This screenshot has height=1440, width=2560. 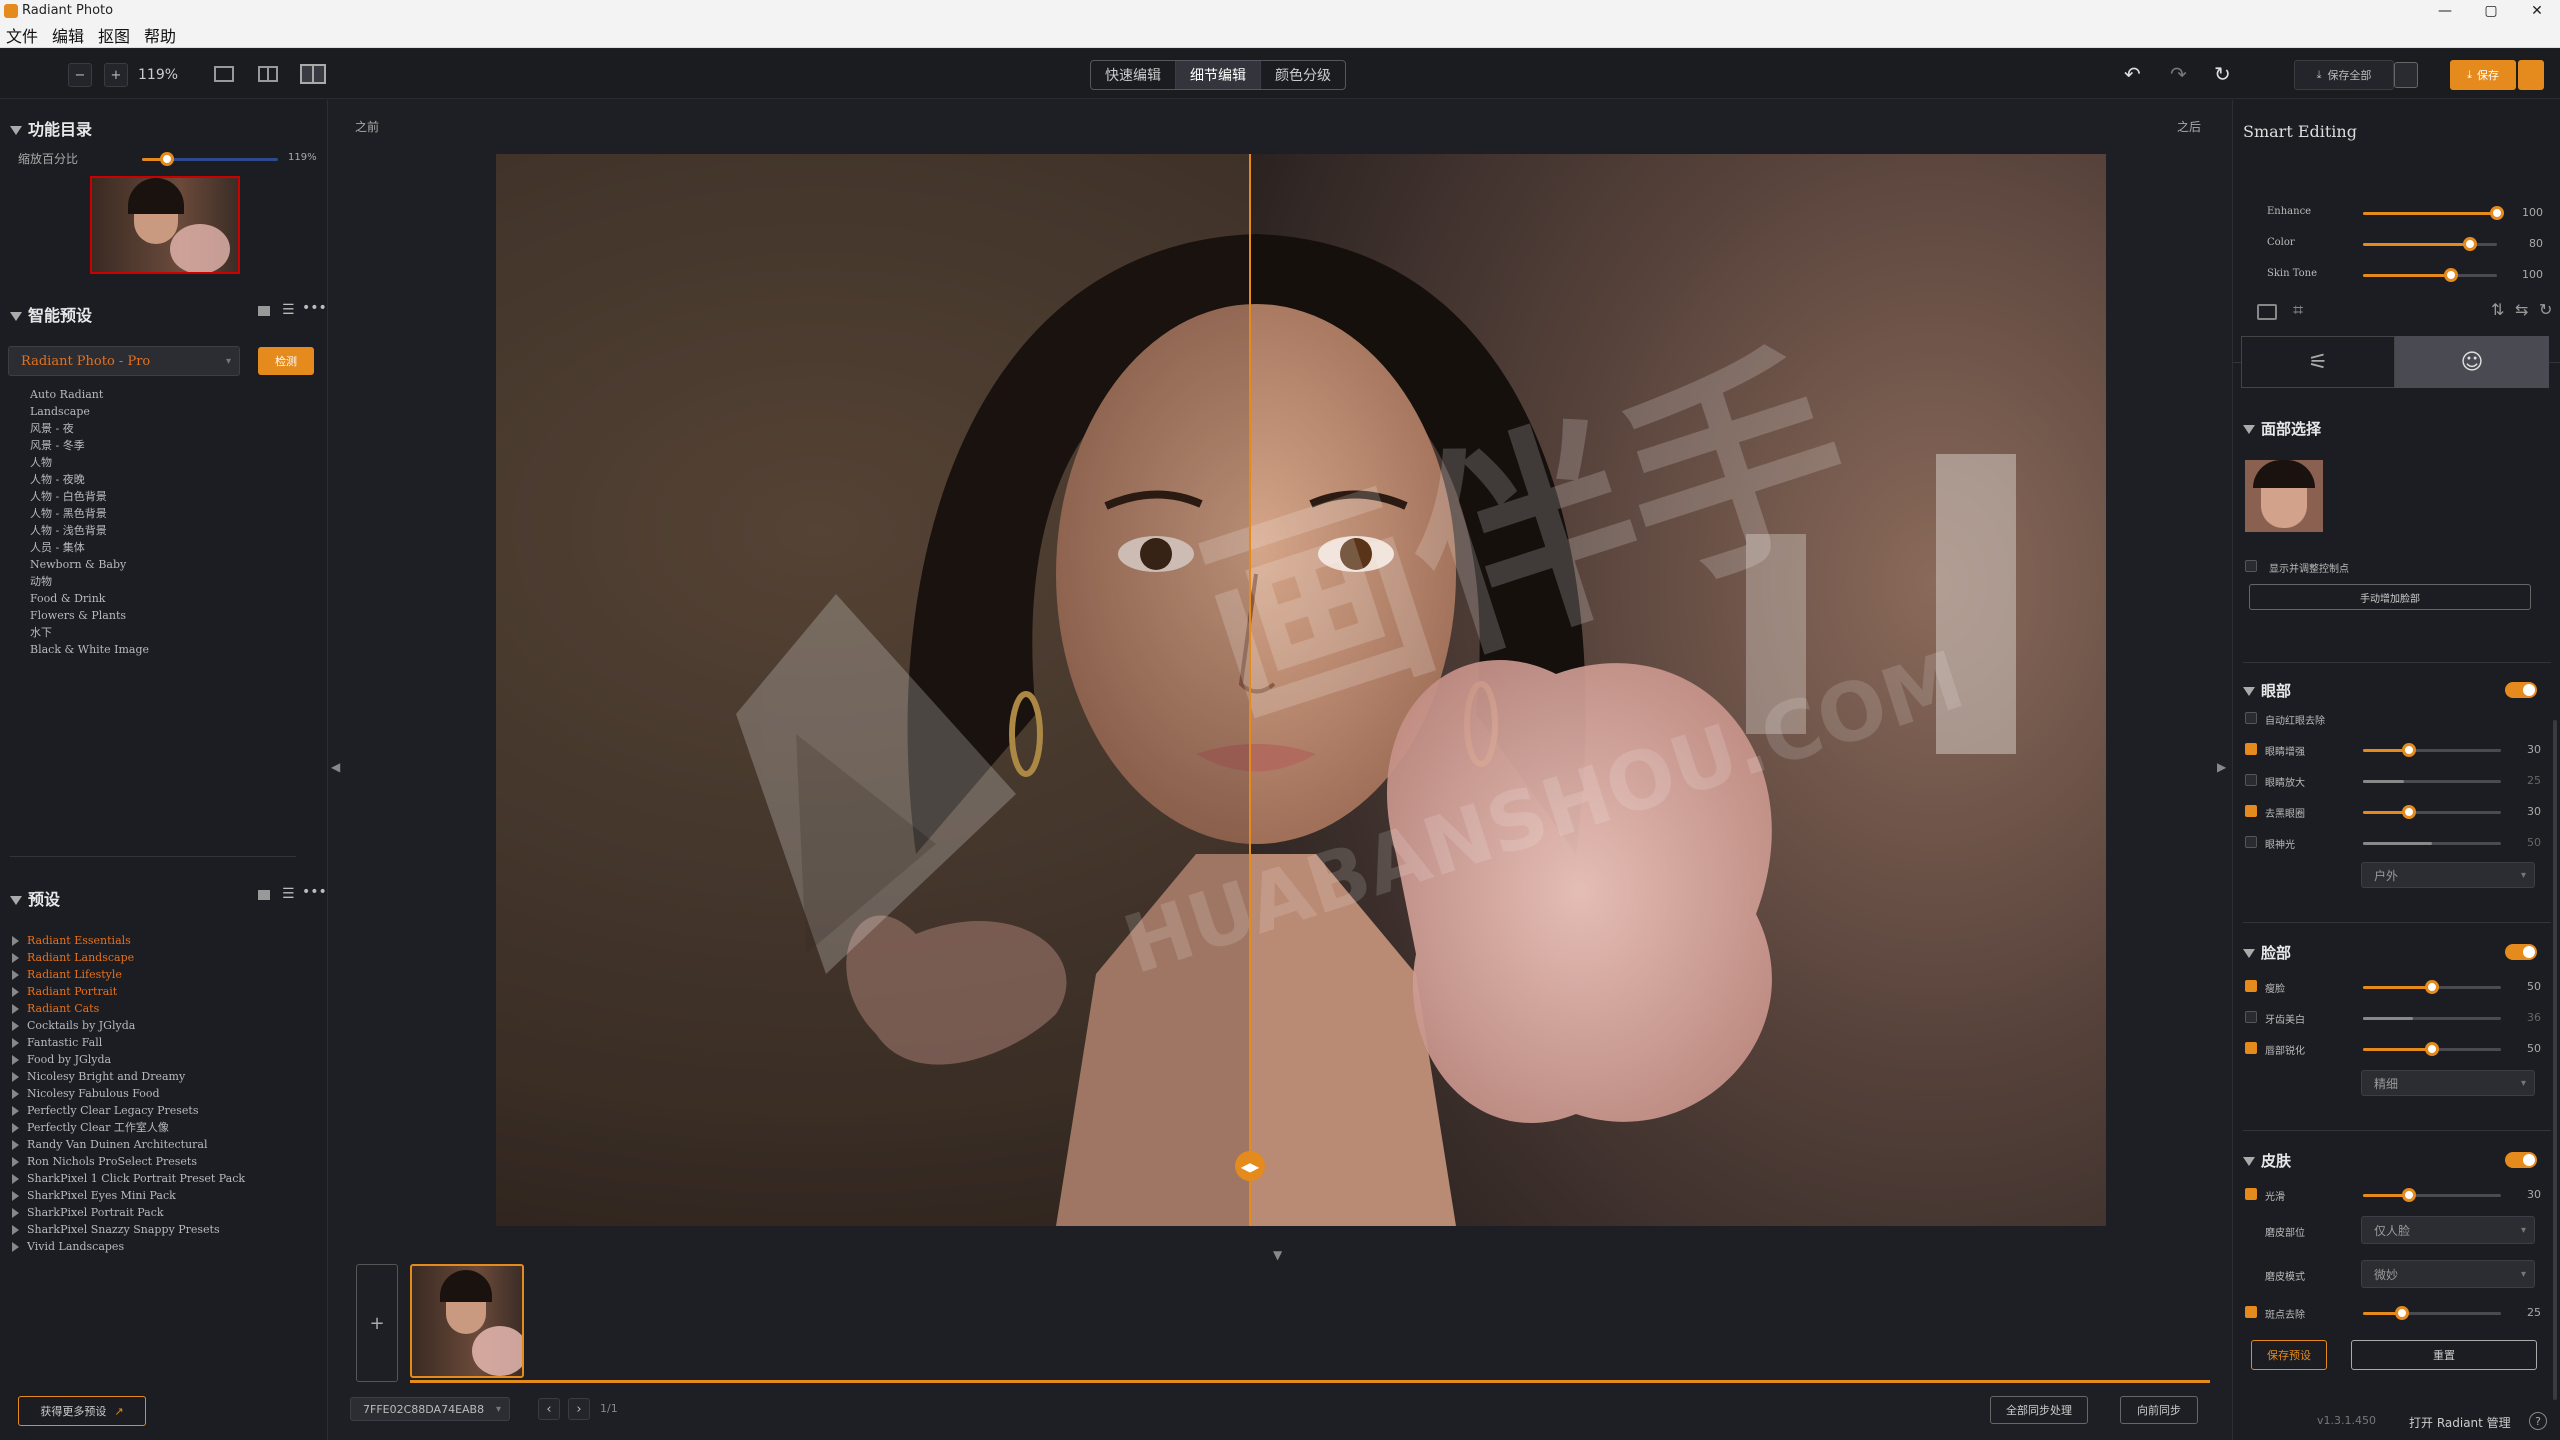 What do you see at coordinates (89, 632) in the screenshot?
I see `smart-preset-item: 水下` at bounding box center [89, 632].